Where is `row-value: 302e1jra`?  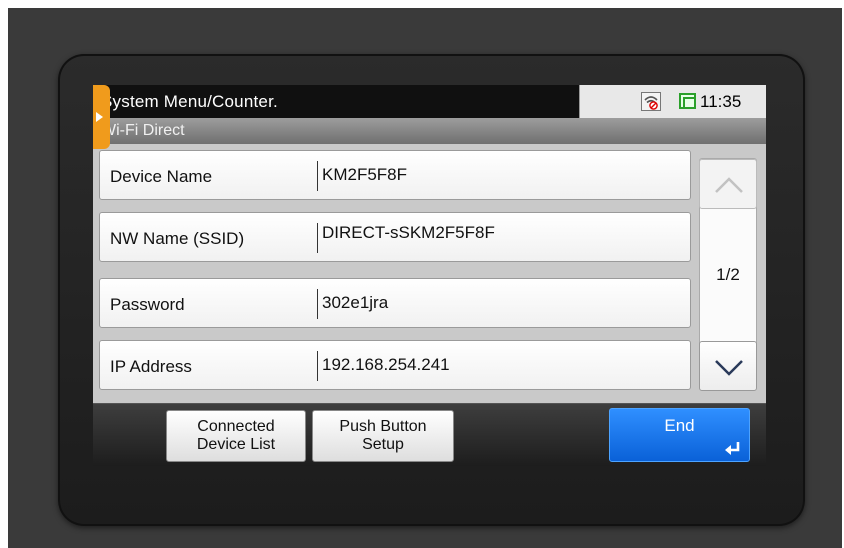 row-value: 302e1jra is located at coordinates (355, 302).